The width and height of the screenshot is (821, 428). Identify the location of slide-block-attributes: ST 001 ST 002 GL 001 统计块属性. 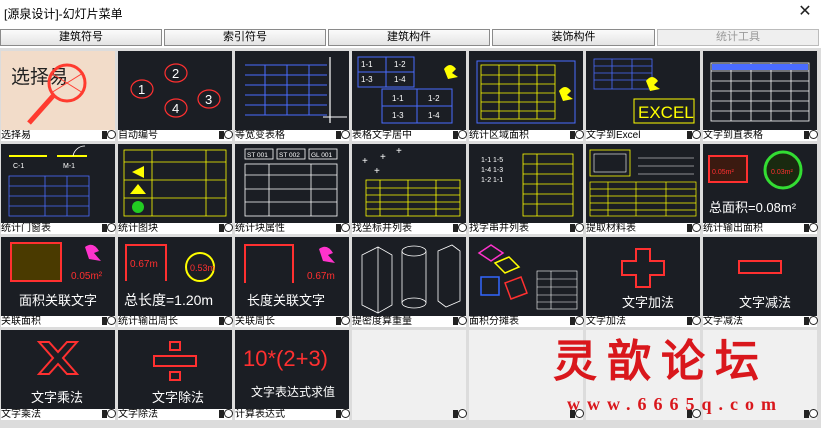
(292, 188).